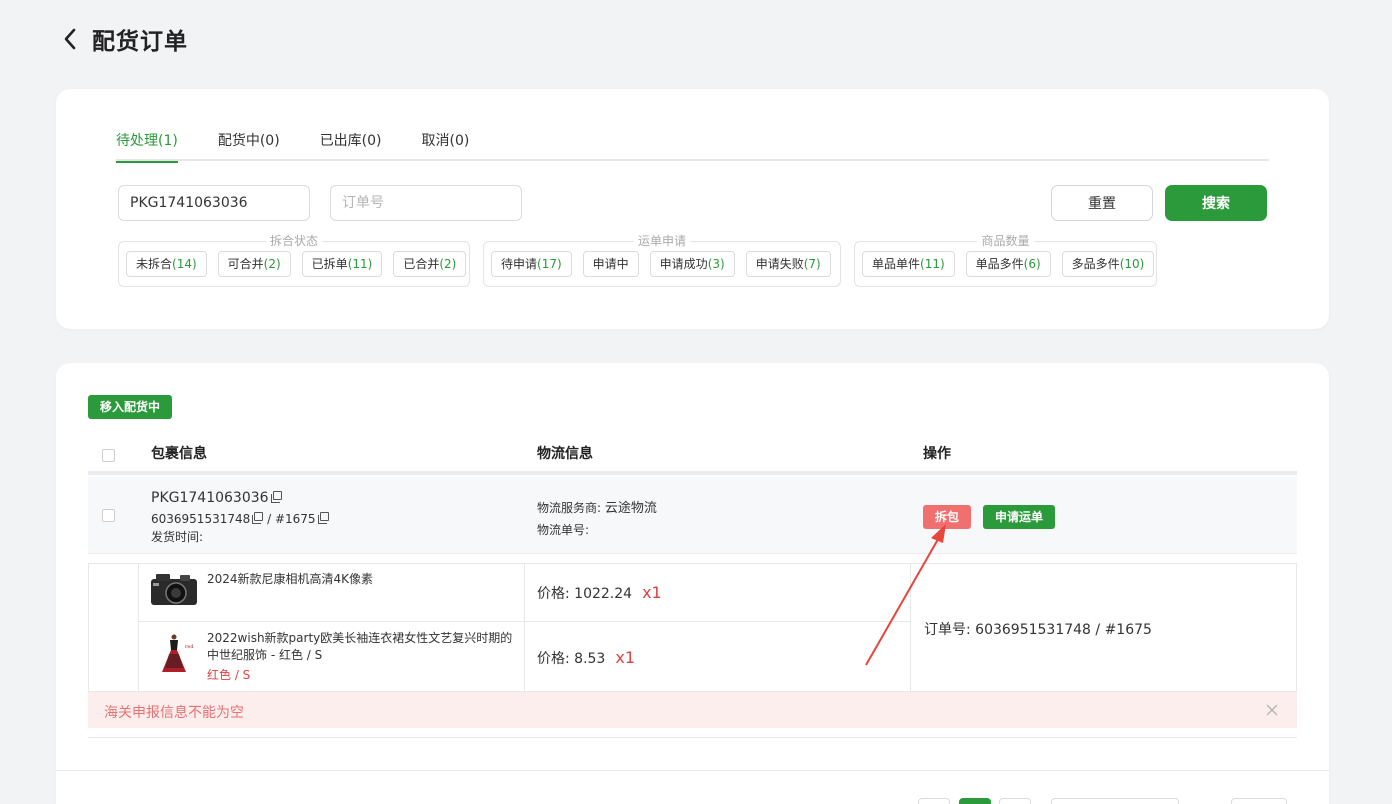 The width and height of the screenshot is (1392, 804). Describe the element at coordinates (1259, 801) in the screenshot. I see `page-jump-input` at that location.